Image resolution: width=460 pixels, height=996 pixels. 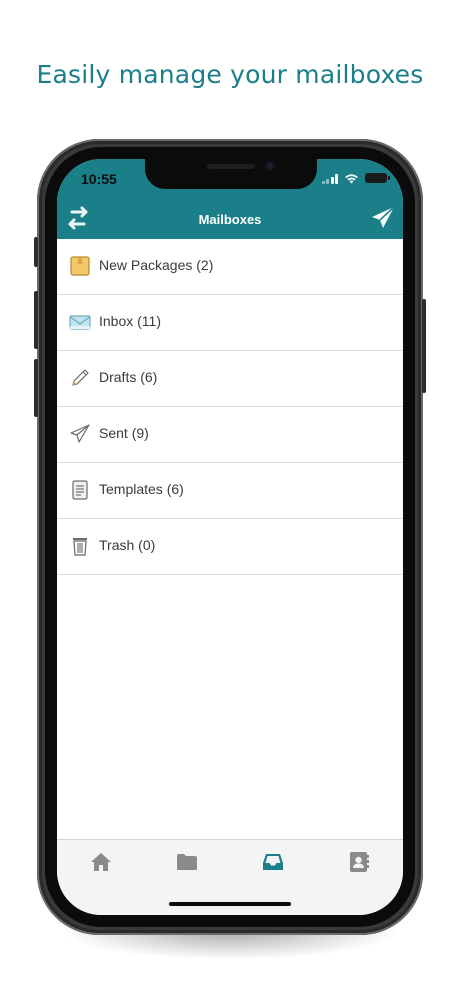 I want to click on mailbox-row-trash: Trash (0), so click(x=230, y=547).